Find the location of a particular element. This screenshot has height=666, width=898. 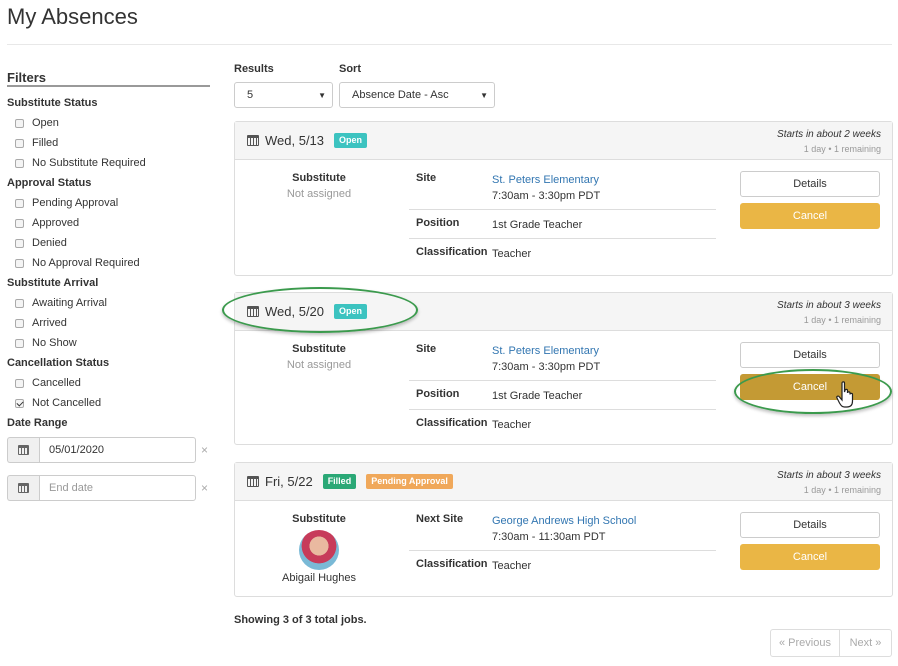

date-range-title: Date Range is located at coordinates (37, 423).